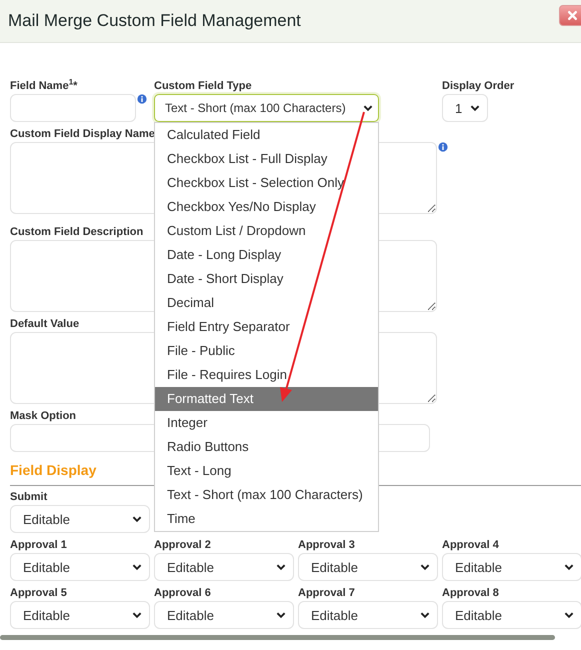 The width and height of the screenshot is (581, 650). Describe the element at coordinates (470, 593) in the screenshot. I see `field-label: Approval 8` at that location.